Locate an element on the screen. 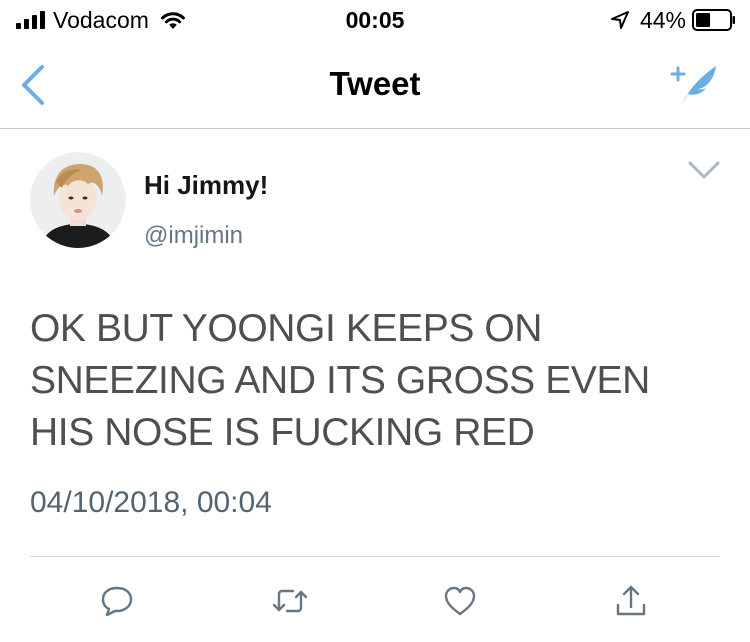 The image size is (750, 642). like-button is located at coordinates (460, 601).